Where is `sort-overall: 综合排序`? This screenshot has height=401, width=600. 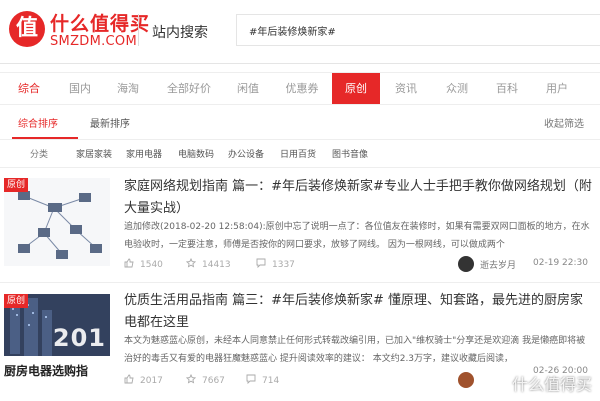 sort-overall: 综合排序 is located at coordinates (38, 122).